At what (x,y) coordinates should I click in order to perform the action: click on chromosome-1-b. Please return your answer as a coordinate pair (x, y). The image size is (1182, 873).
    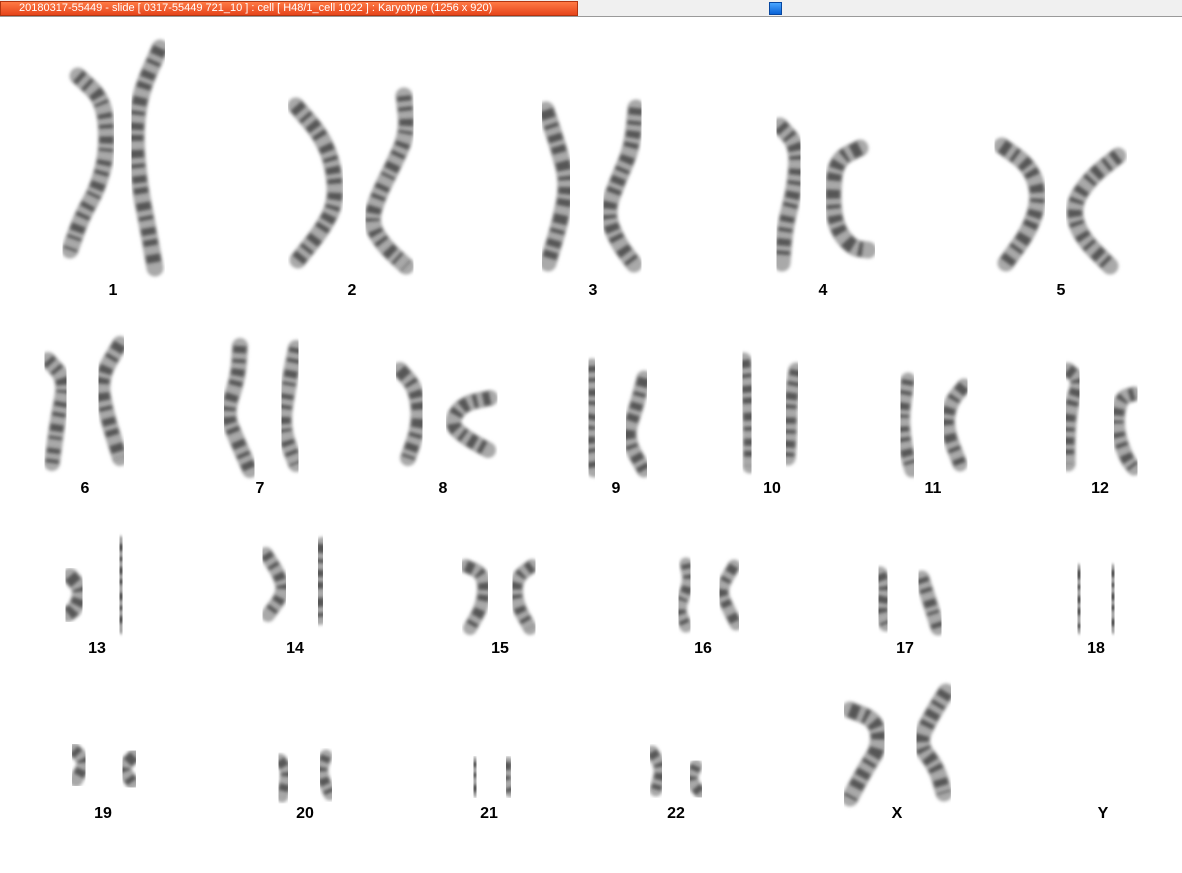
    Looking at the image, I should click on (148, 158).